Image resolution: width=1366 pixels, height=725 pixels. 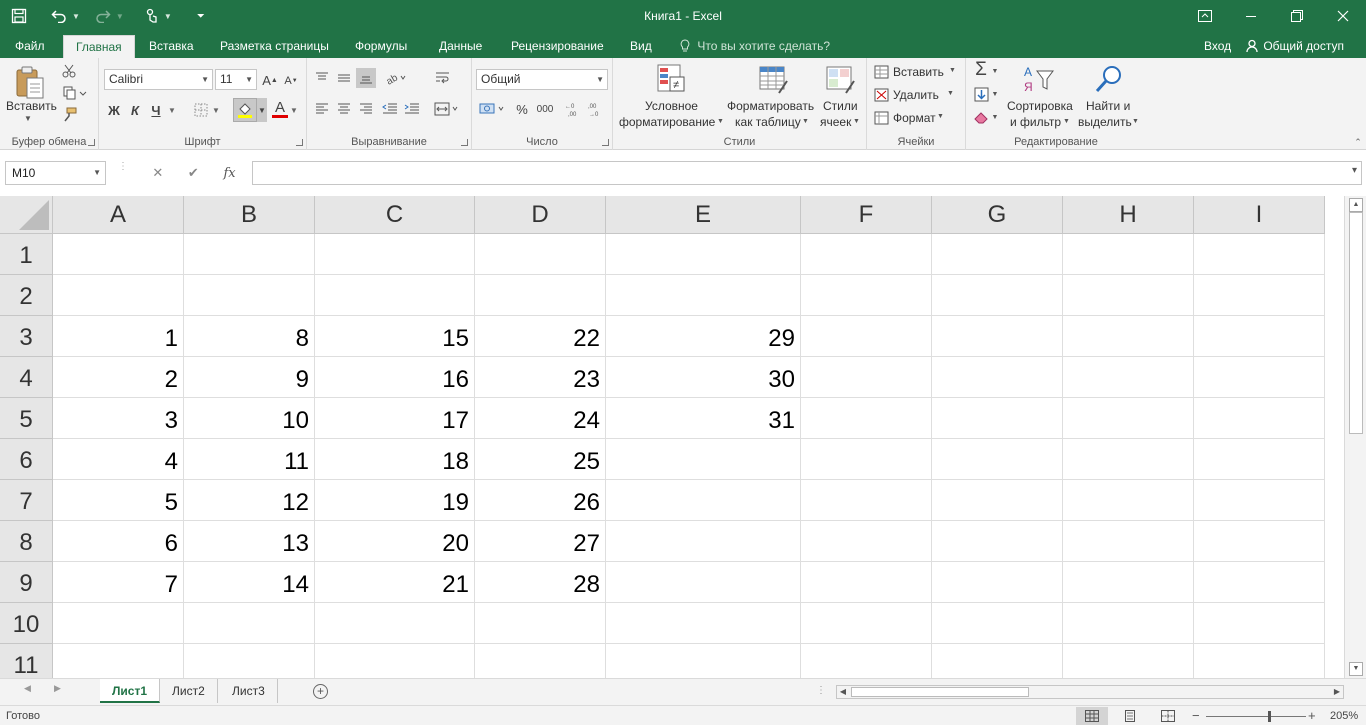 What do you see at coordinates (866, 336) in the screenshot?
I see `cell-f3` at bounding box center [866, 336].